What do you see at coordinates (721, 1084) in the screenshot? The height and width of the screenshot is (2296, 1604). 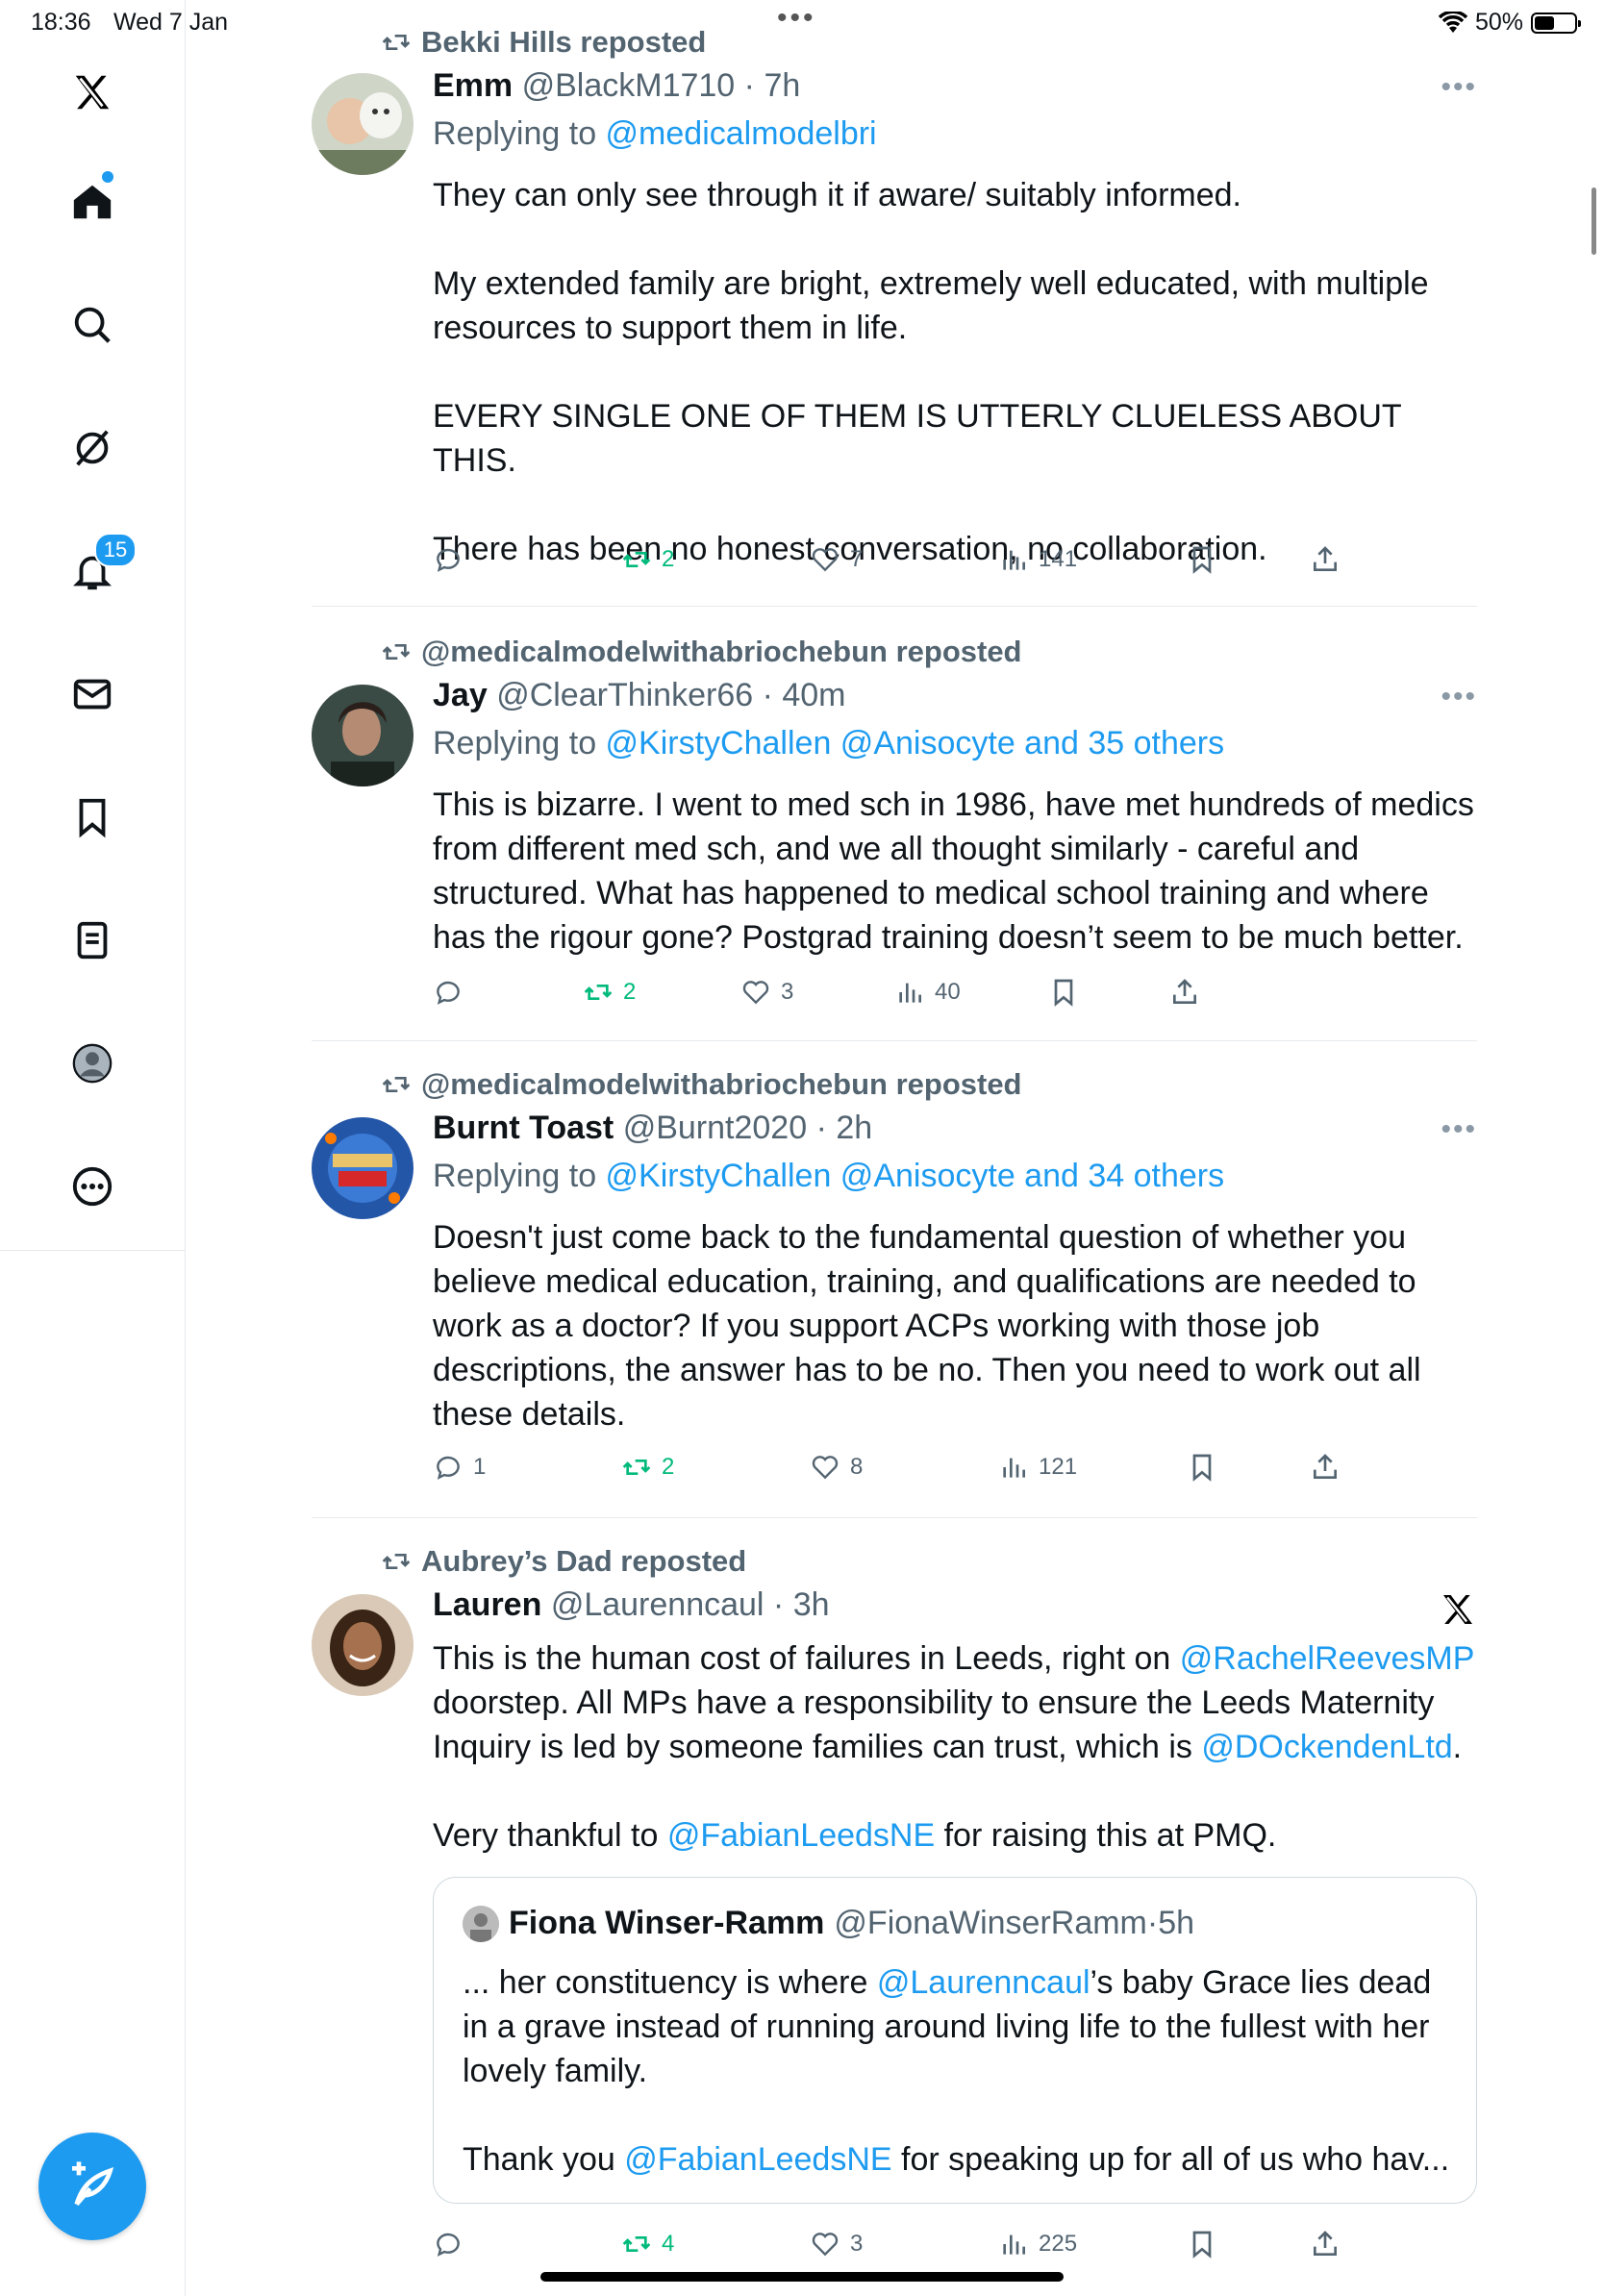 I see `reposted-by: @medicalmodelwithabriochebun reposted` at bounding box center [721, 1084].